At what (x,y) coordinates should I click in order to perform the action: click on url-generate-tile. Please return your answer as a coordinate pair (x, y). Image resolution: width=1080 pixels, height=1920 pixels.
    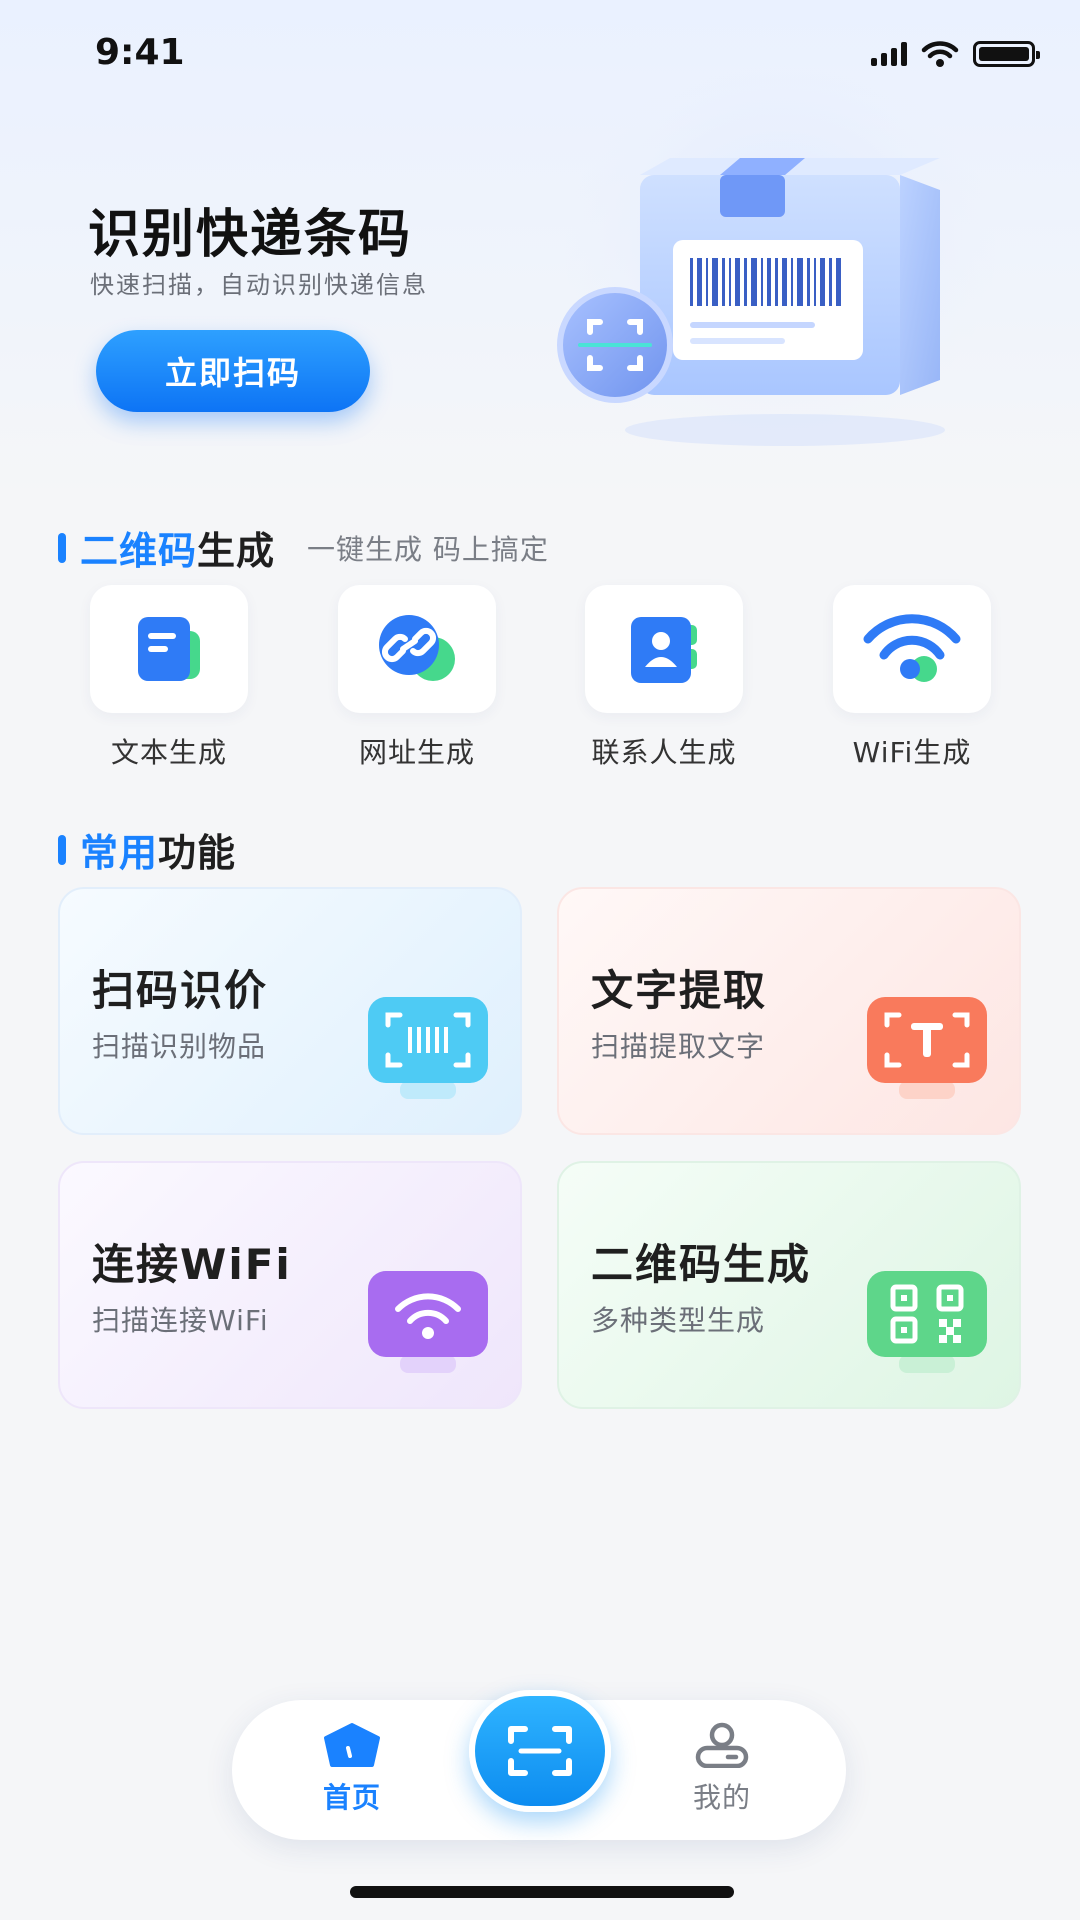
    Looking at the image, I should click on (417, 649).